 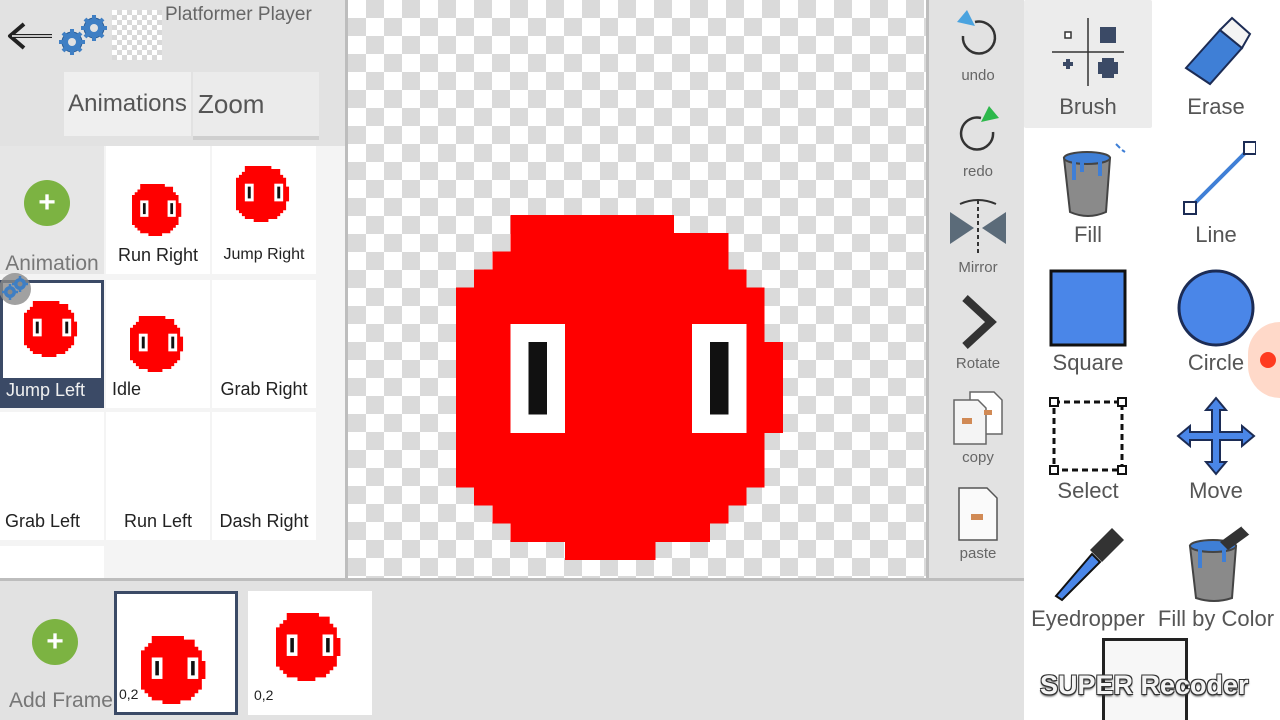 What do you see at coordinates (1219, 178) in the screenshot?
I see `line-icon` at bounding box center [1219, 178].